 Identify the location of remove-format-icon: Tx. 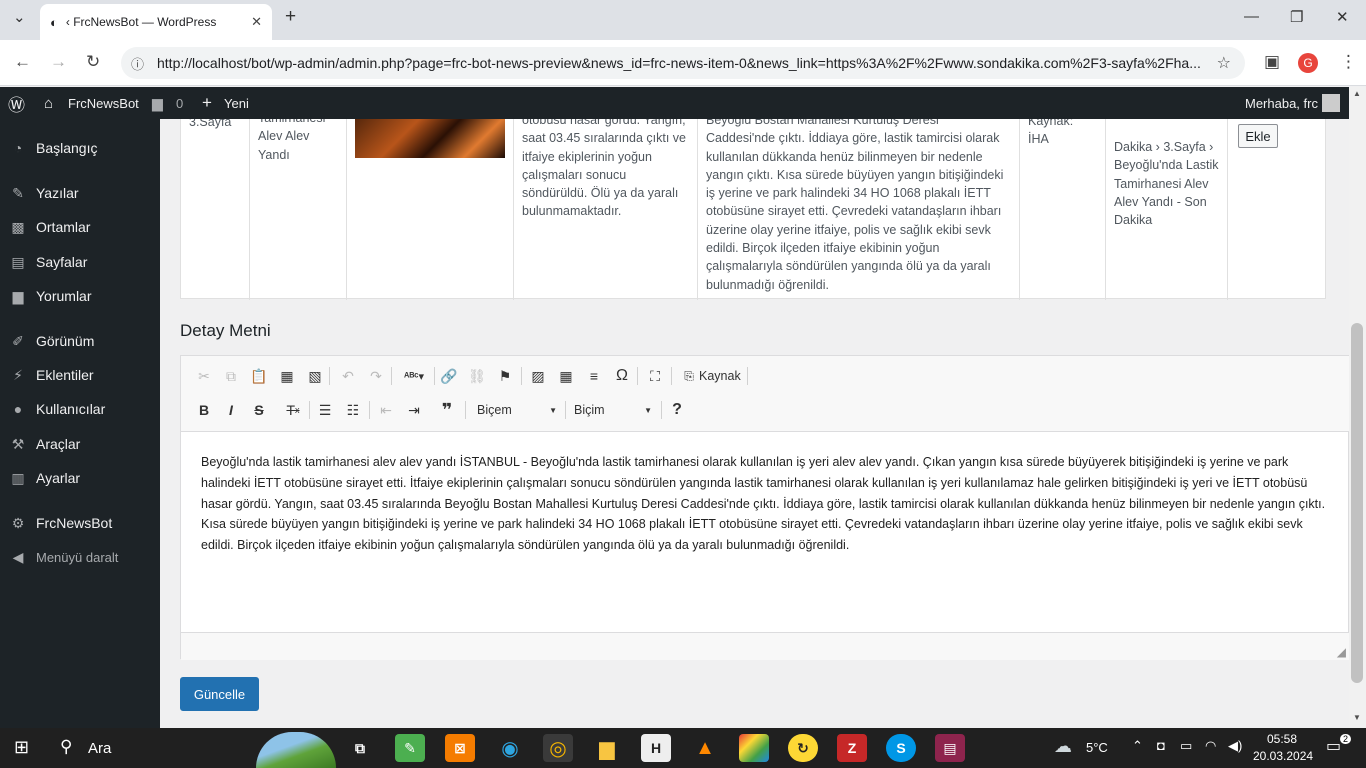
(293, 410).